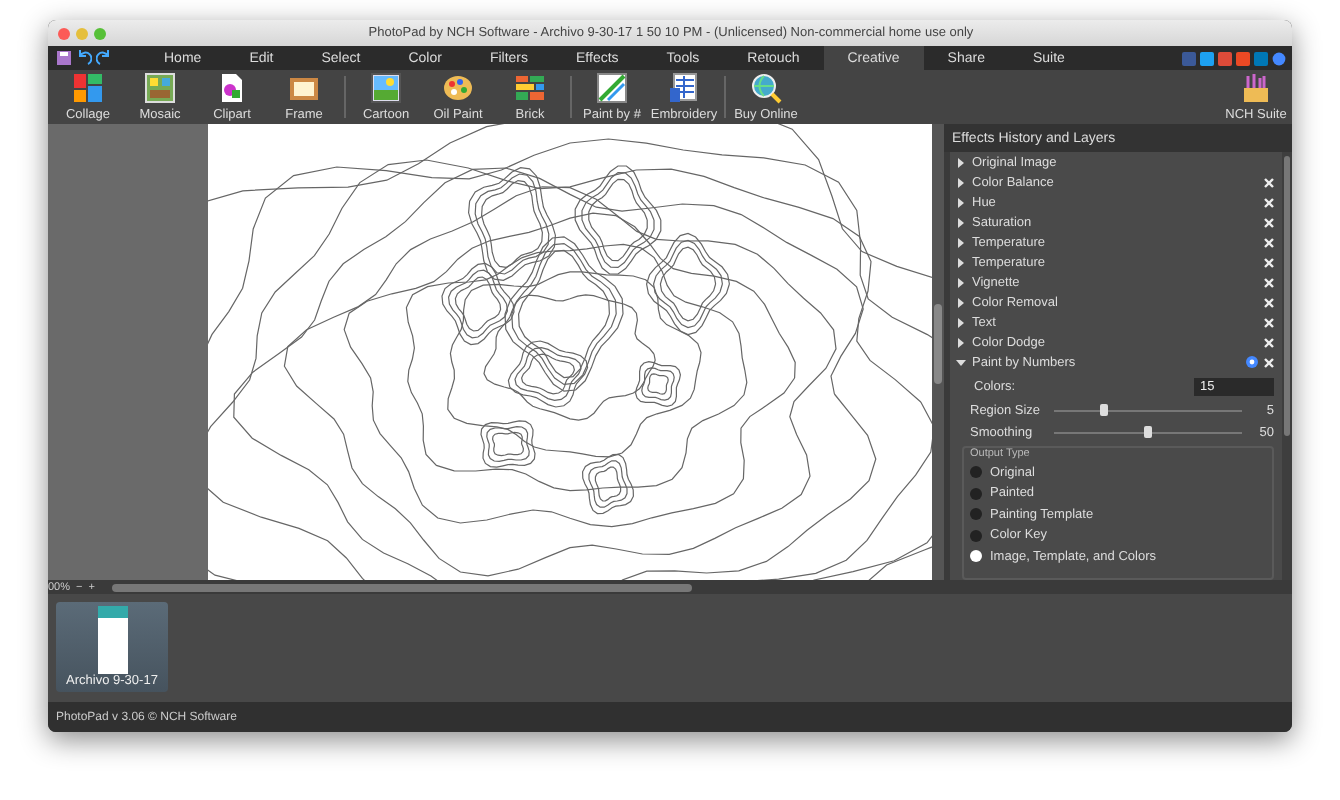 The height and width of the screenshot is (800, 1340). I want to click on palette-icon, so click(458, 88).